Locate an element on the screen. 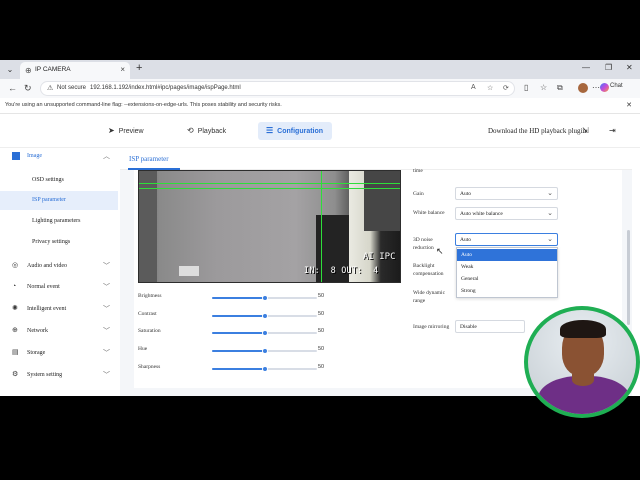  audio-video-icon: ◎ is located at coordinates (15, 265).